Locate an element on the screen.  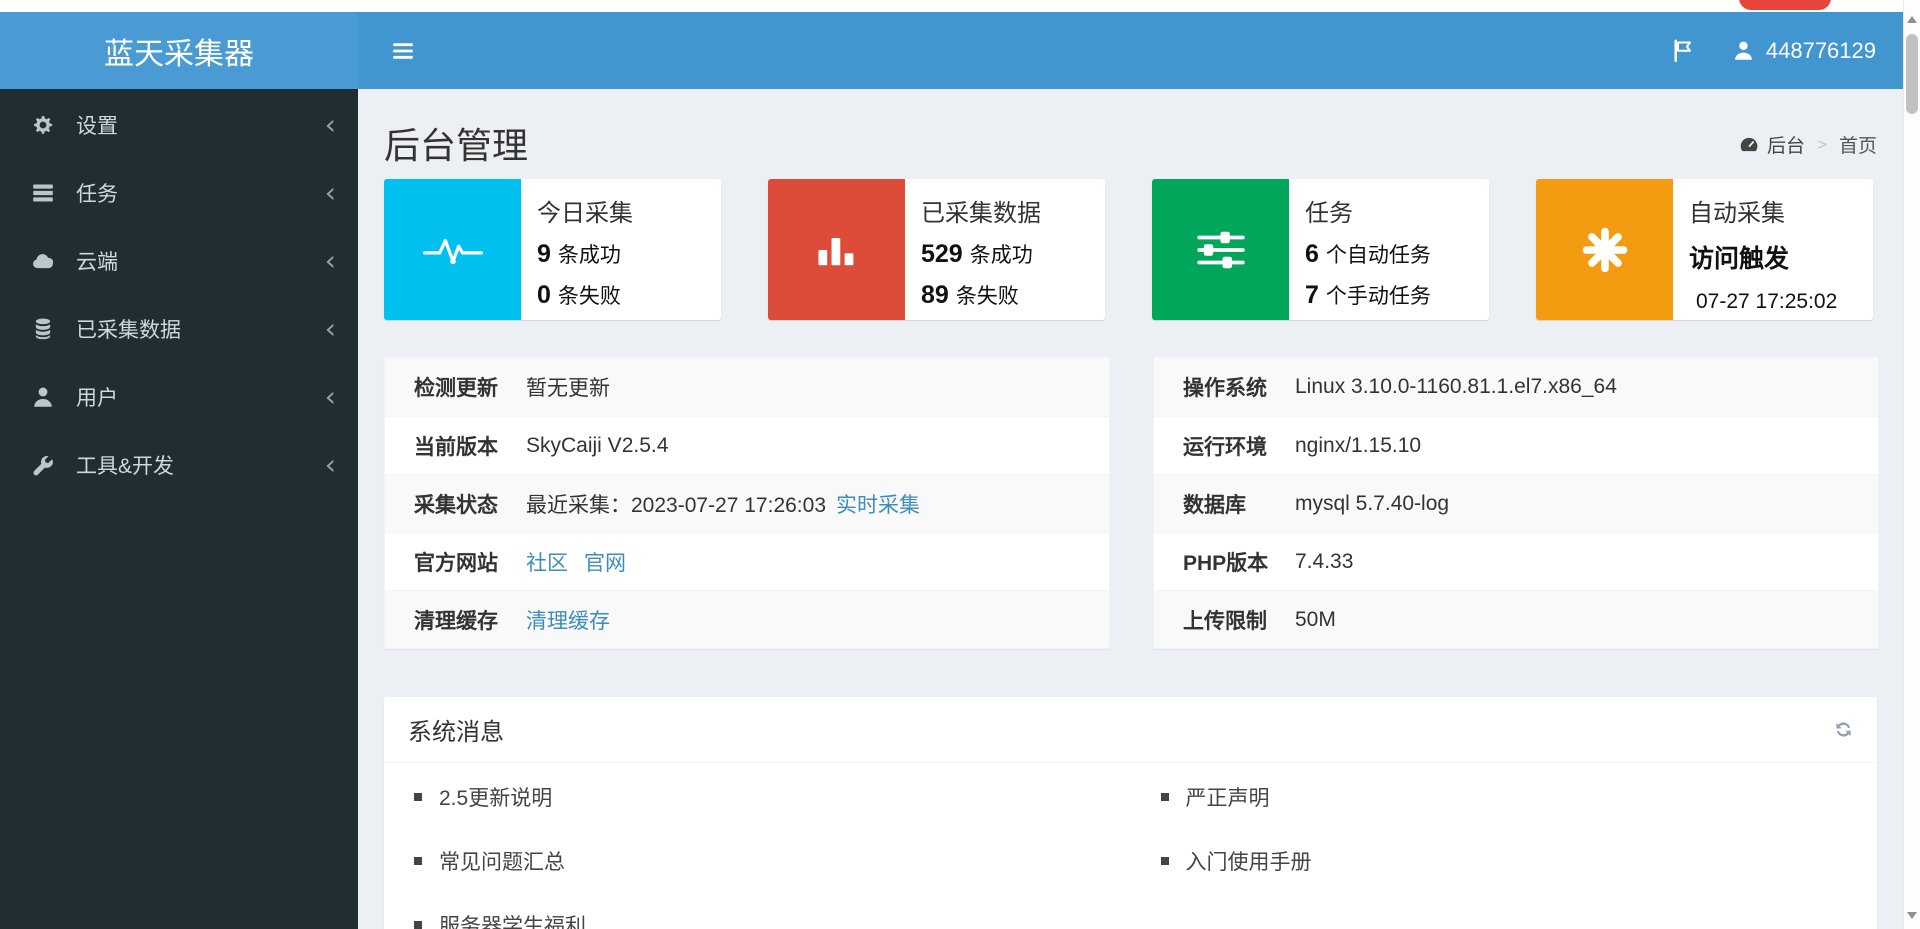
row-value: 最近采集：2023-07-27 17:26:03 实时采集 is located at coordinates (723, 504).